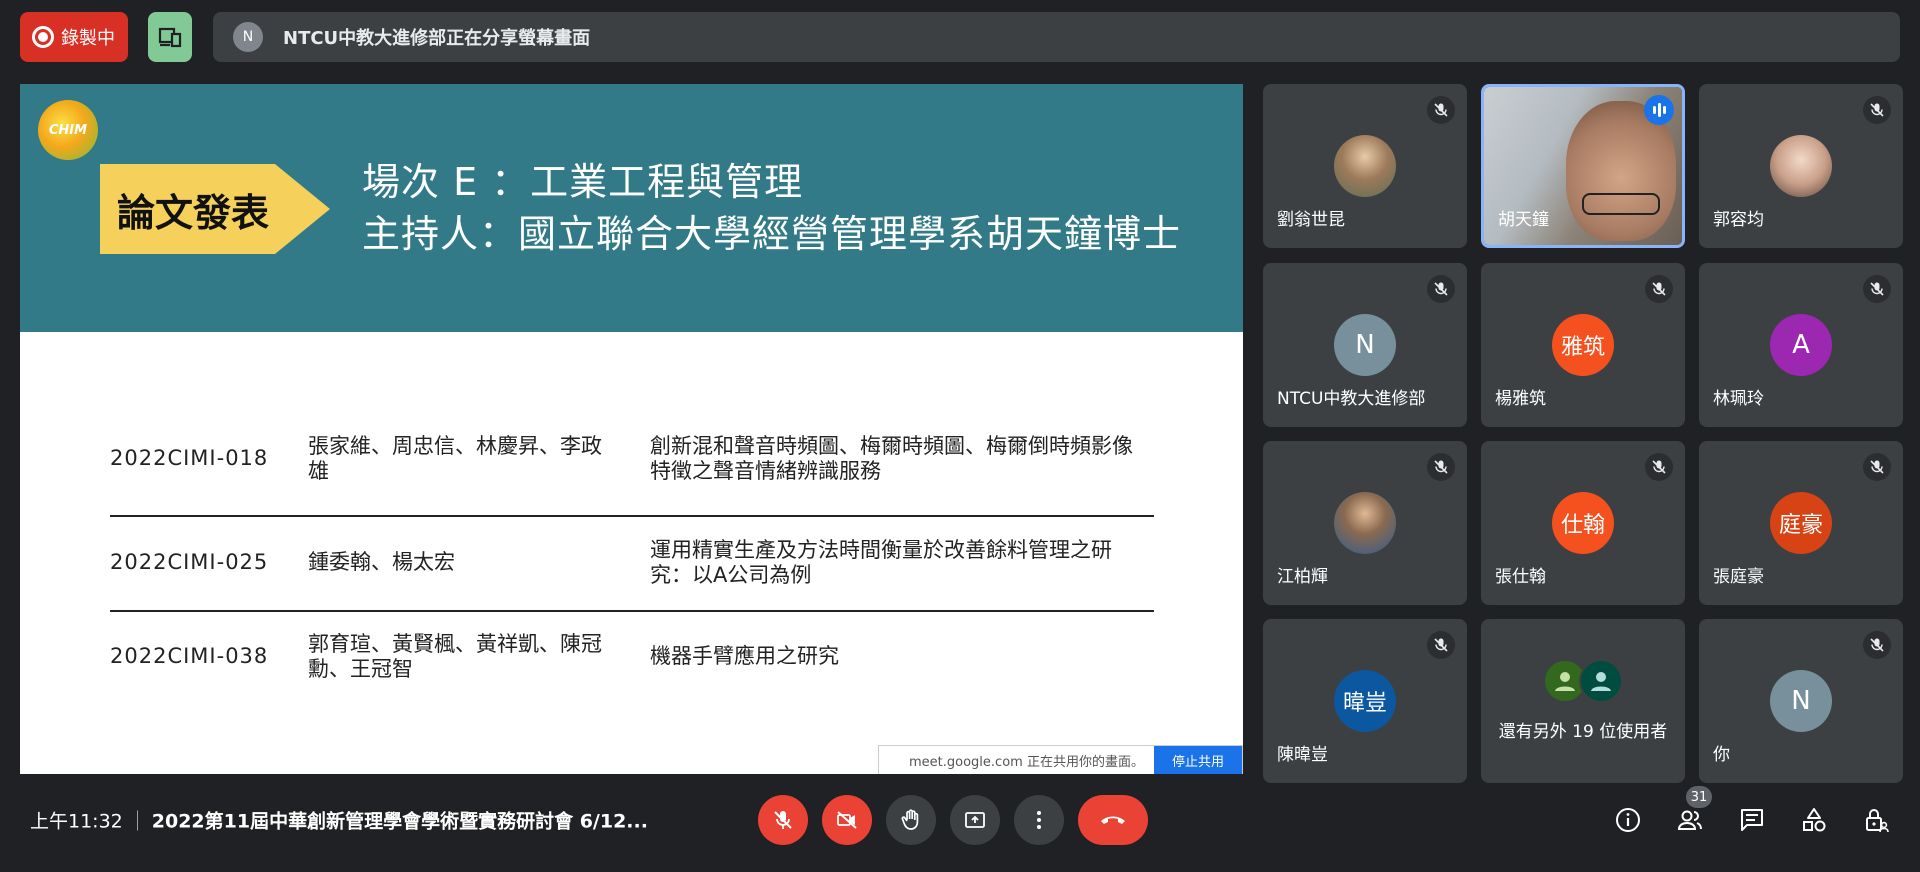 Image resolution: width=1920 pixels, height=872 pixels. I want to click on lock-person-icon, so click(1877, 821).